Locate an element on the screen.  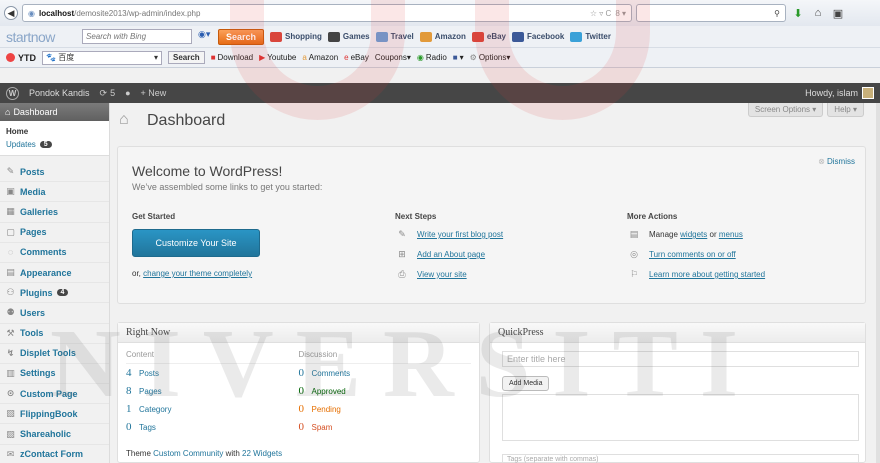
ytd-youtube: ▶ Youtube is located at coordinates (277, 57).